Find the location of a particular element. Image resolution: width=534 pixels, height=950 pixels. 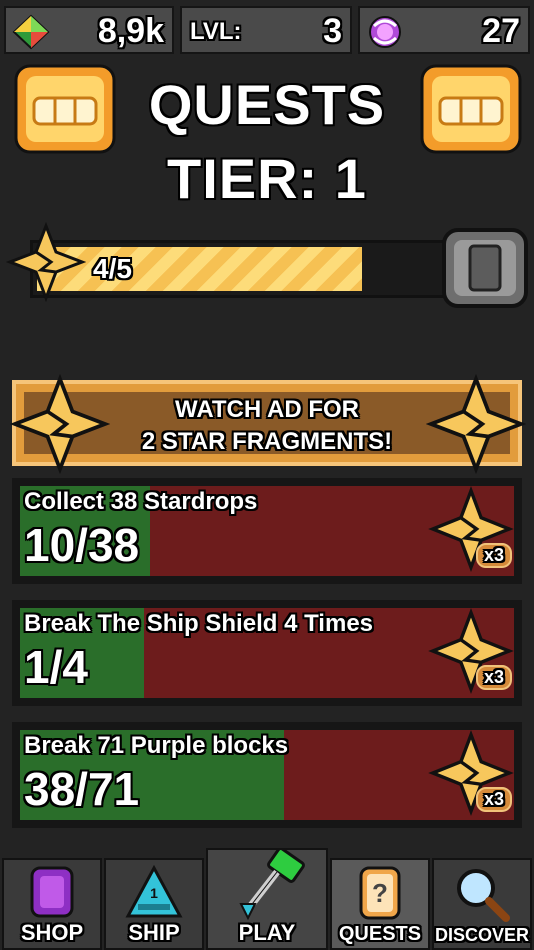

tier-title: TIER: 1 is located at coordinates (267, 178).